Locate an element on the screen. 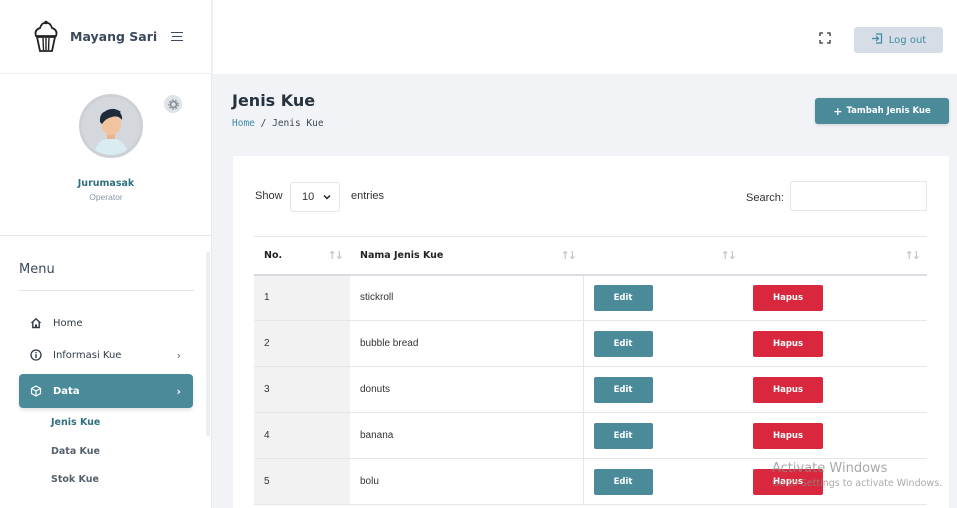 This screenshot has height=508, width=957. breadcrumb: Home / Jenis Kue is located at coordinates (278, 123).